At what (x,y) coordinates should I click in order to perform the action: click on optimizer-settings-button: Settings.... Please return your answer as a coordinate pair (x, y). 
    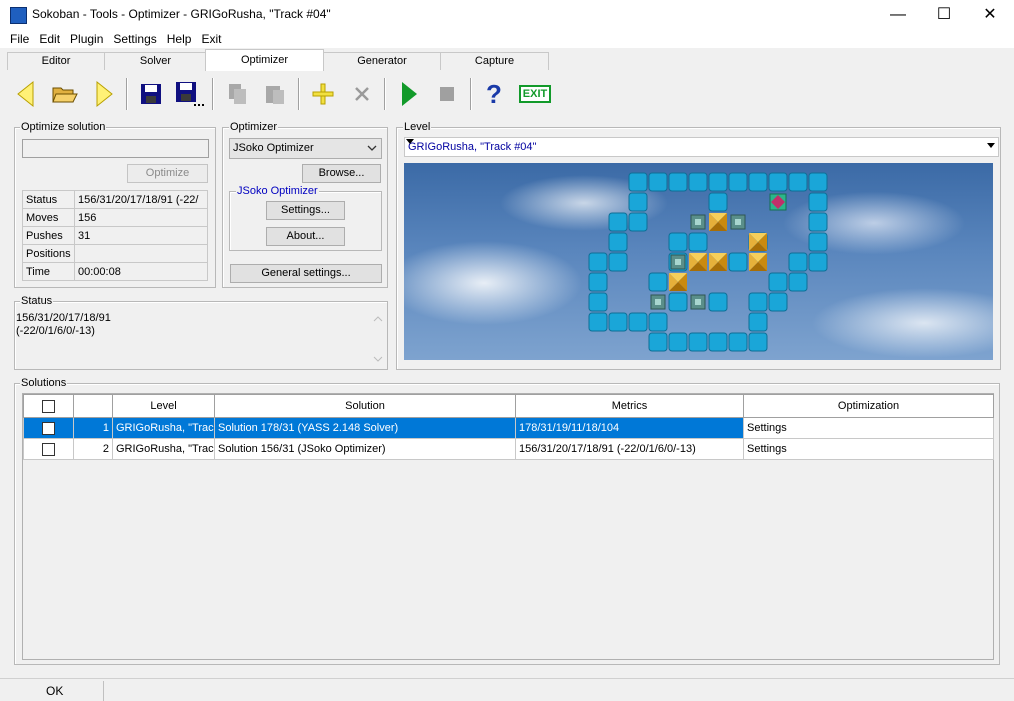
    Looking at the image, I should click on (305, 210).